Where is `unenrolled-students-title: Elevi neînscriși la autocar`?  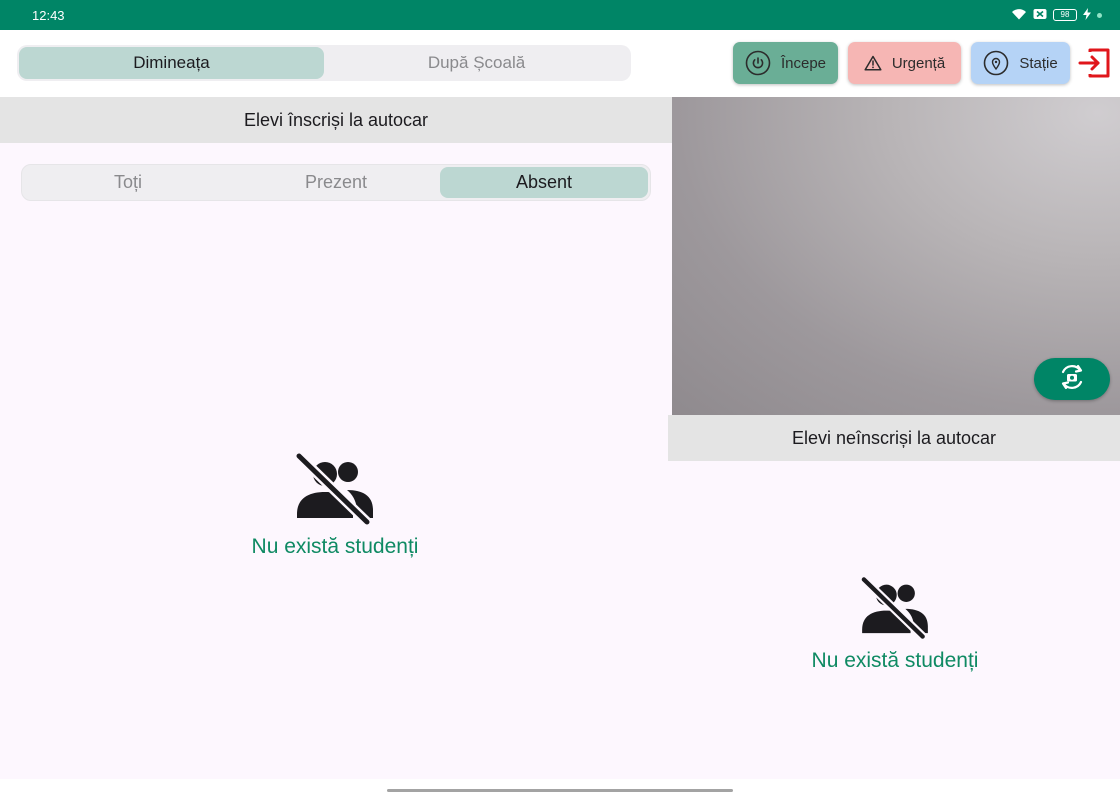
unenrolled-students-title: Elevi neînscriși la autocar is located at coordinates (894, 437).